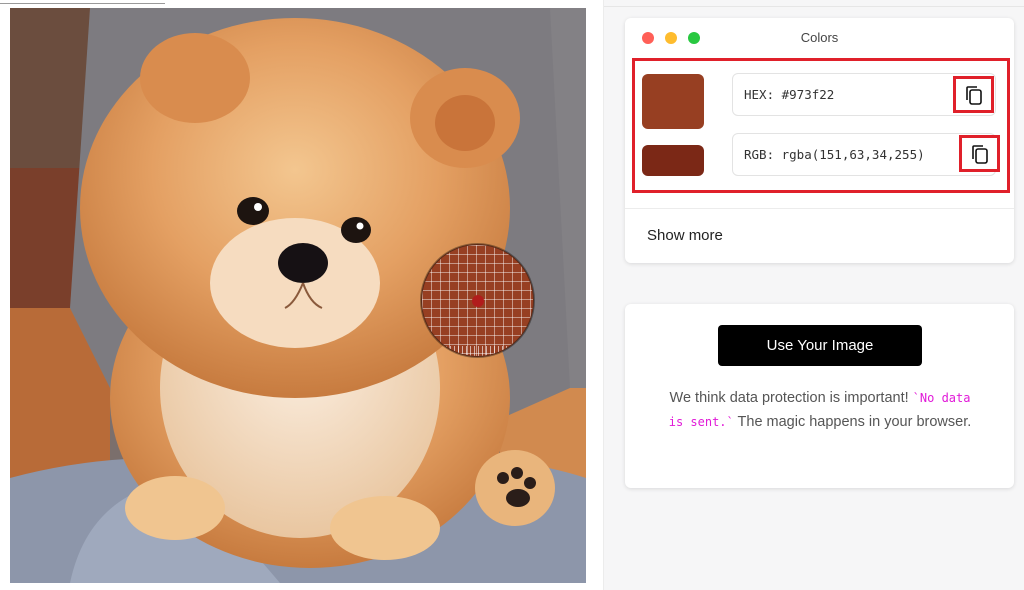  I want to click on copy-hex-button, so click(973, 94).